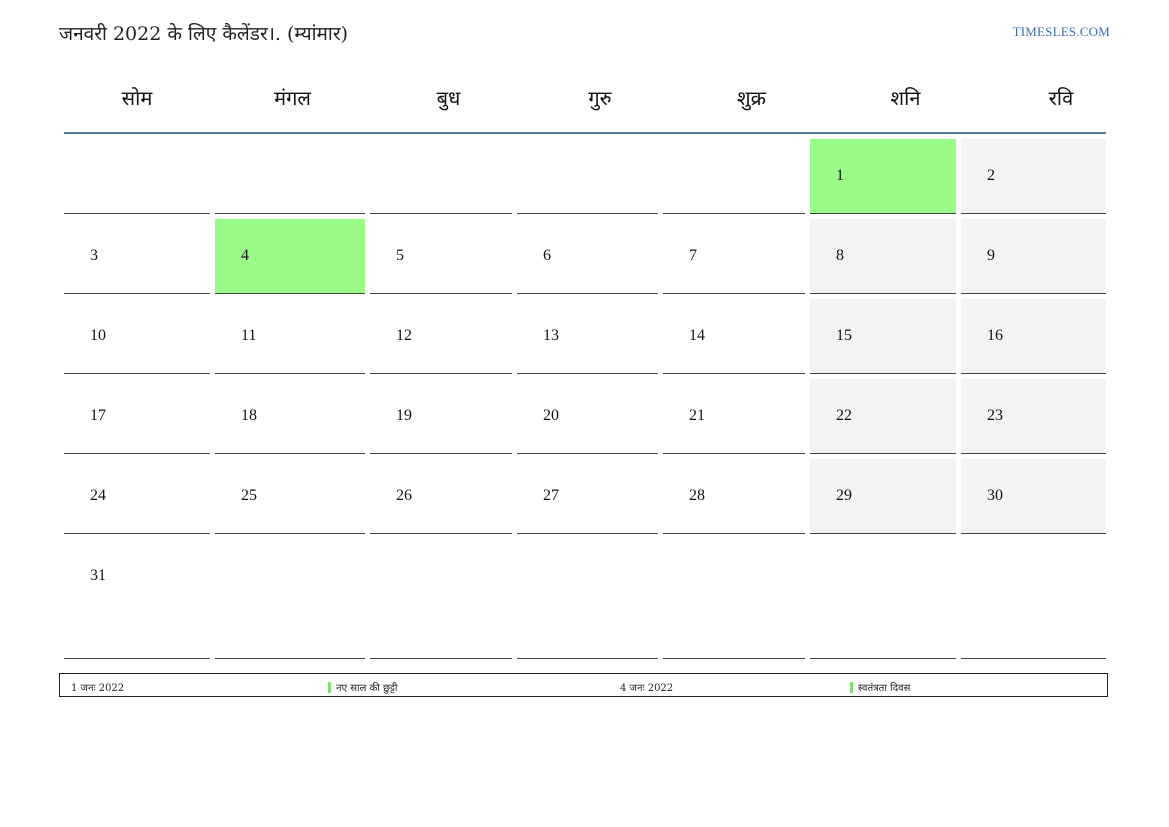 This screenshot has height=827, width=1169. What do you see at coordinates (203, 34) in the screenshot?
I see `page-title: जनवरी 2022 के लिए कैलेंडर।. (म्यांमार)` at bounding box center [203, 34].